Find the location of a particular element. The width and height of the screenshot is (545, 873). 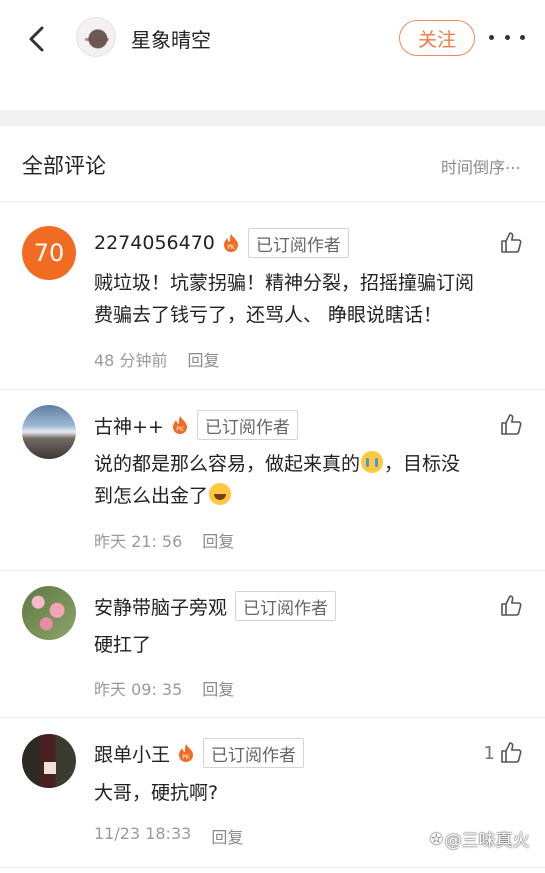

comment-meta: 昨天 09: 35 回复 is located at coordinates (164, 688).